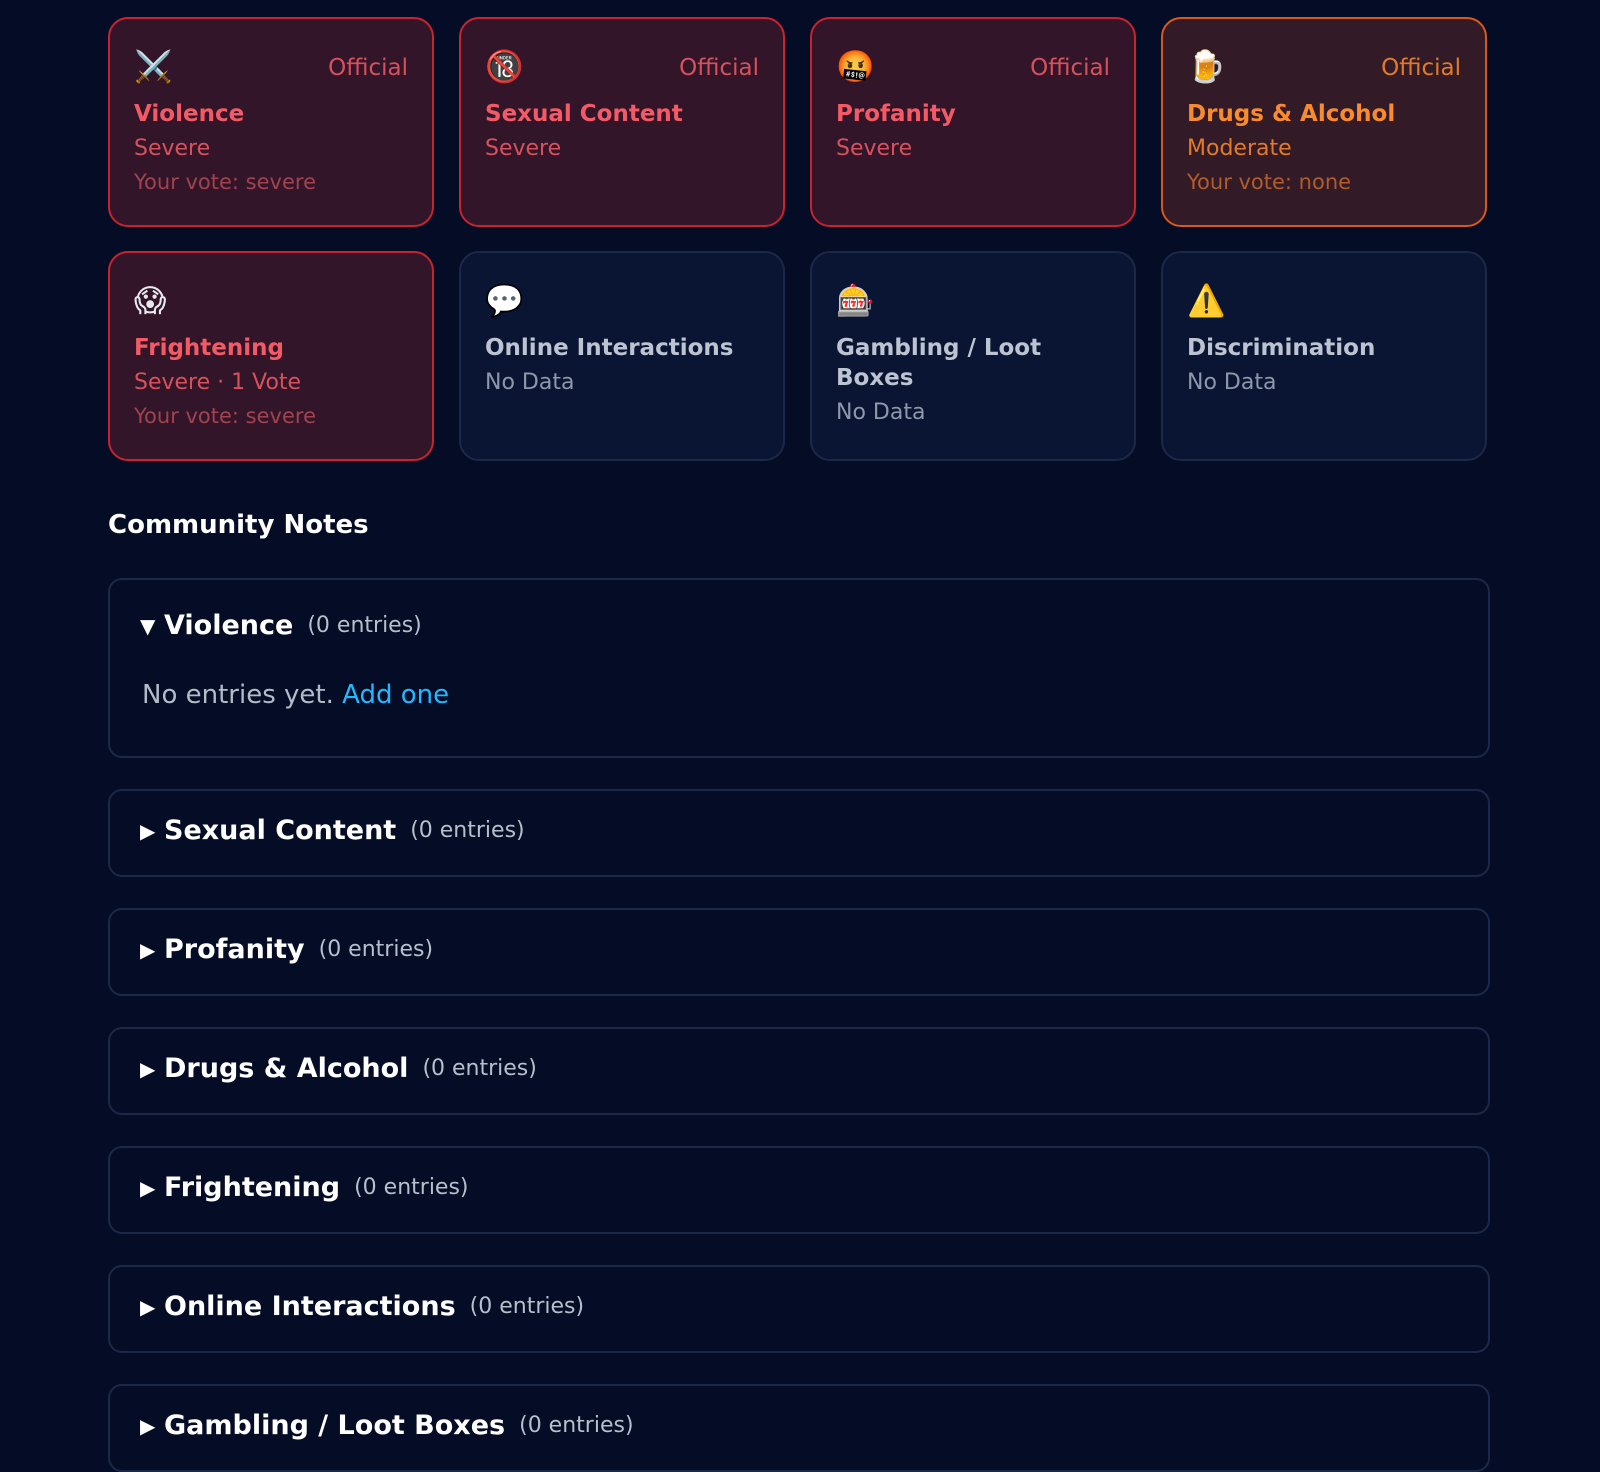 This screenshot has height=1472, width=1600. I want to click on note-section-header: ▶ Frightening (0 entries), so click(304, 1187).